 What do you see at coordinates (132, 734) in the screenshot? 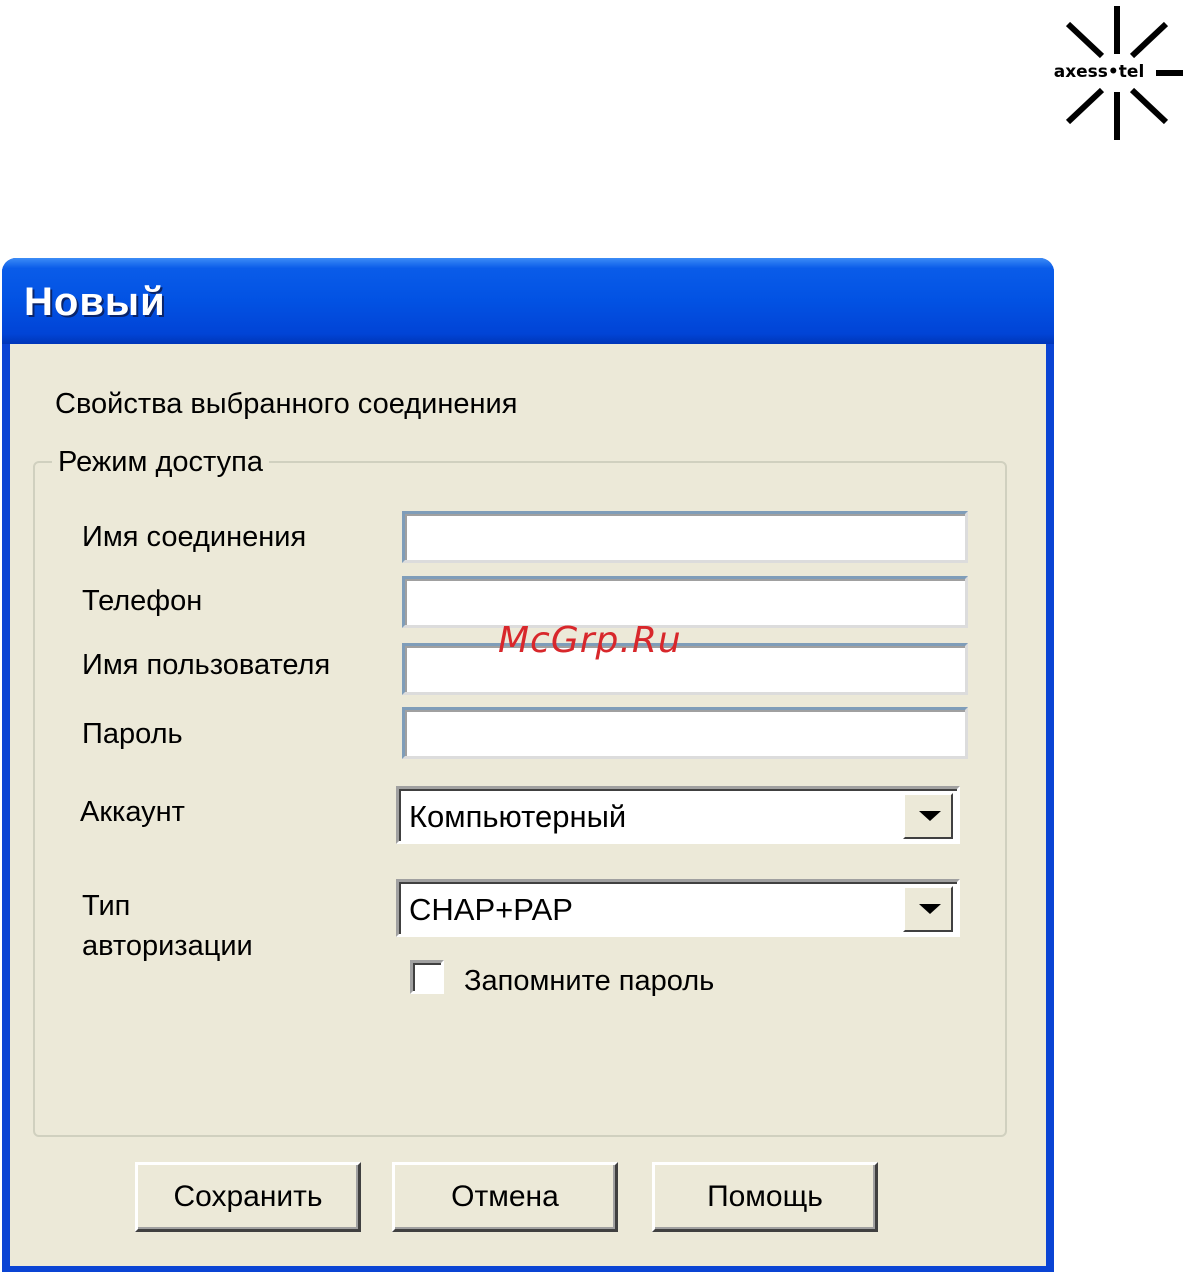
I see `password-label: Пароль` at bounding box center [132, 734].